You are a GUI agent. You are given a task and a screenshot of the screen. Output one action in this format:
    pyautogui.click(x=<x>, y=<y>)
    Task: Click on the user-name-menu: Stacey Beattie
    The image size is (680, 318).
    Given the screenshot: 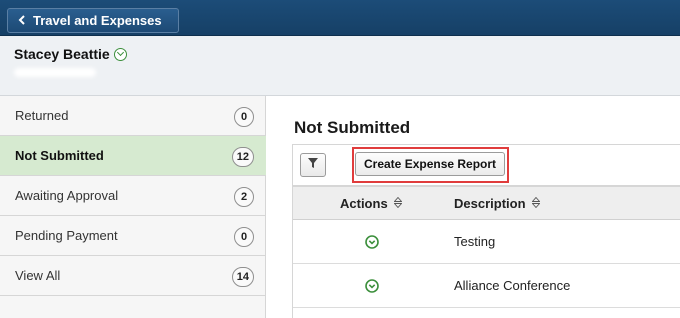 What is the action you would take?
    pyautogui.click(x=70, y=54)
    